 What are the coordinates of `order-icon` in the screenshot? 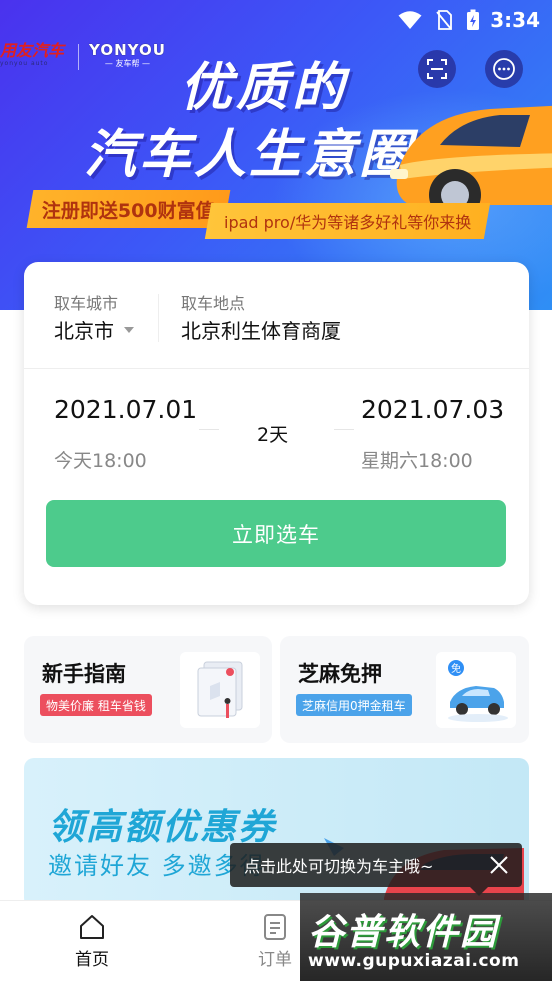 It's located at (275, 927).